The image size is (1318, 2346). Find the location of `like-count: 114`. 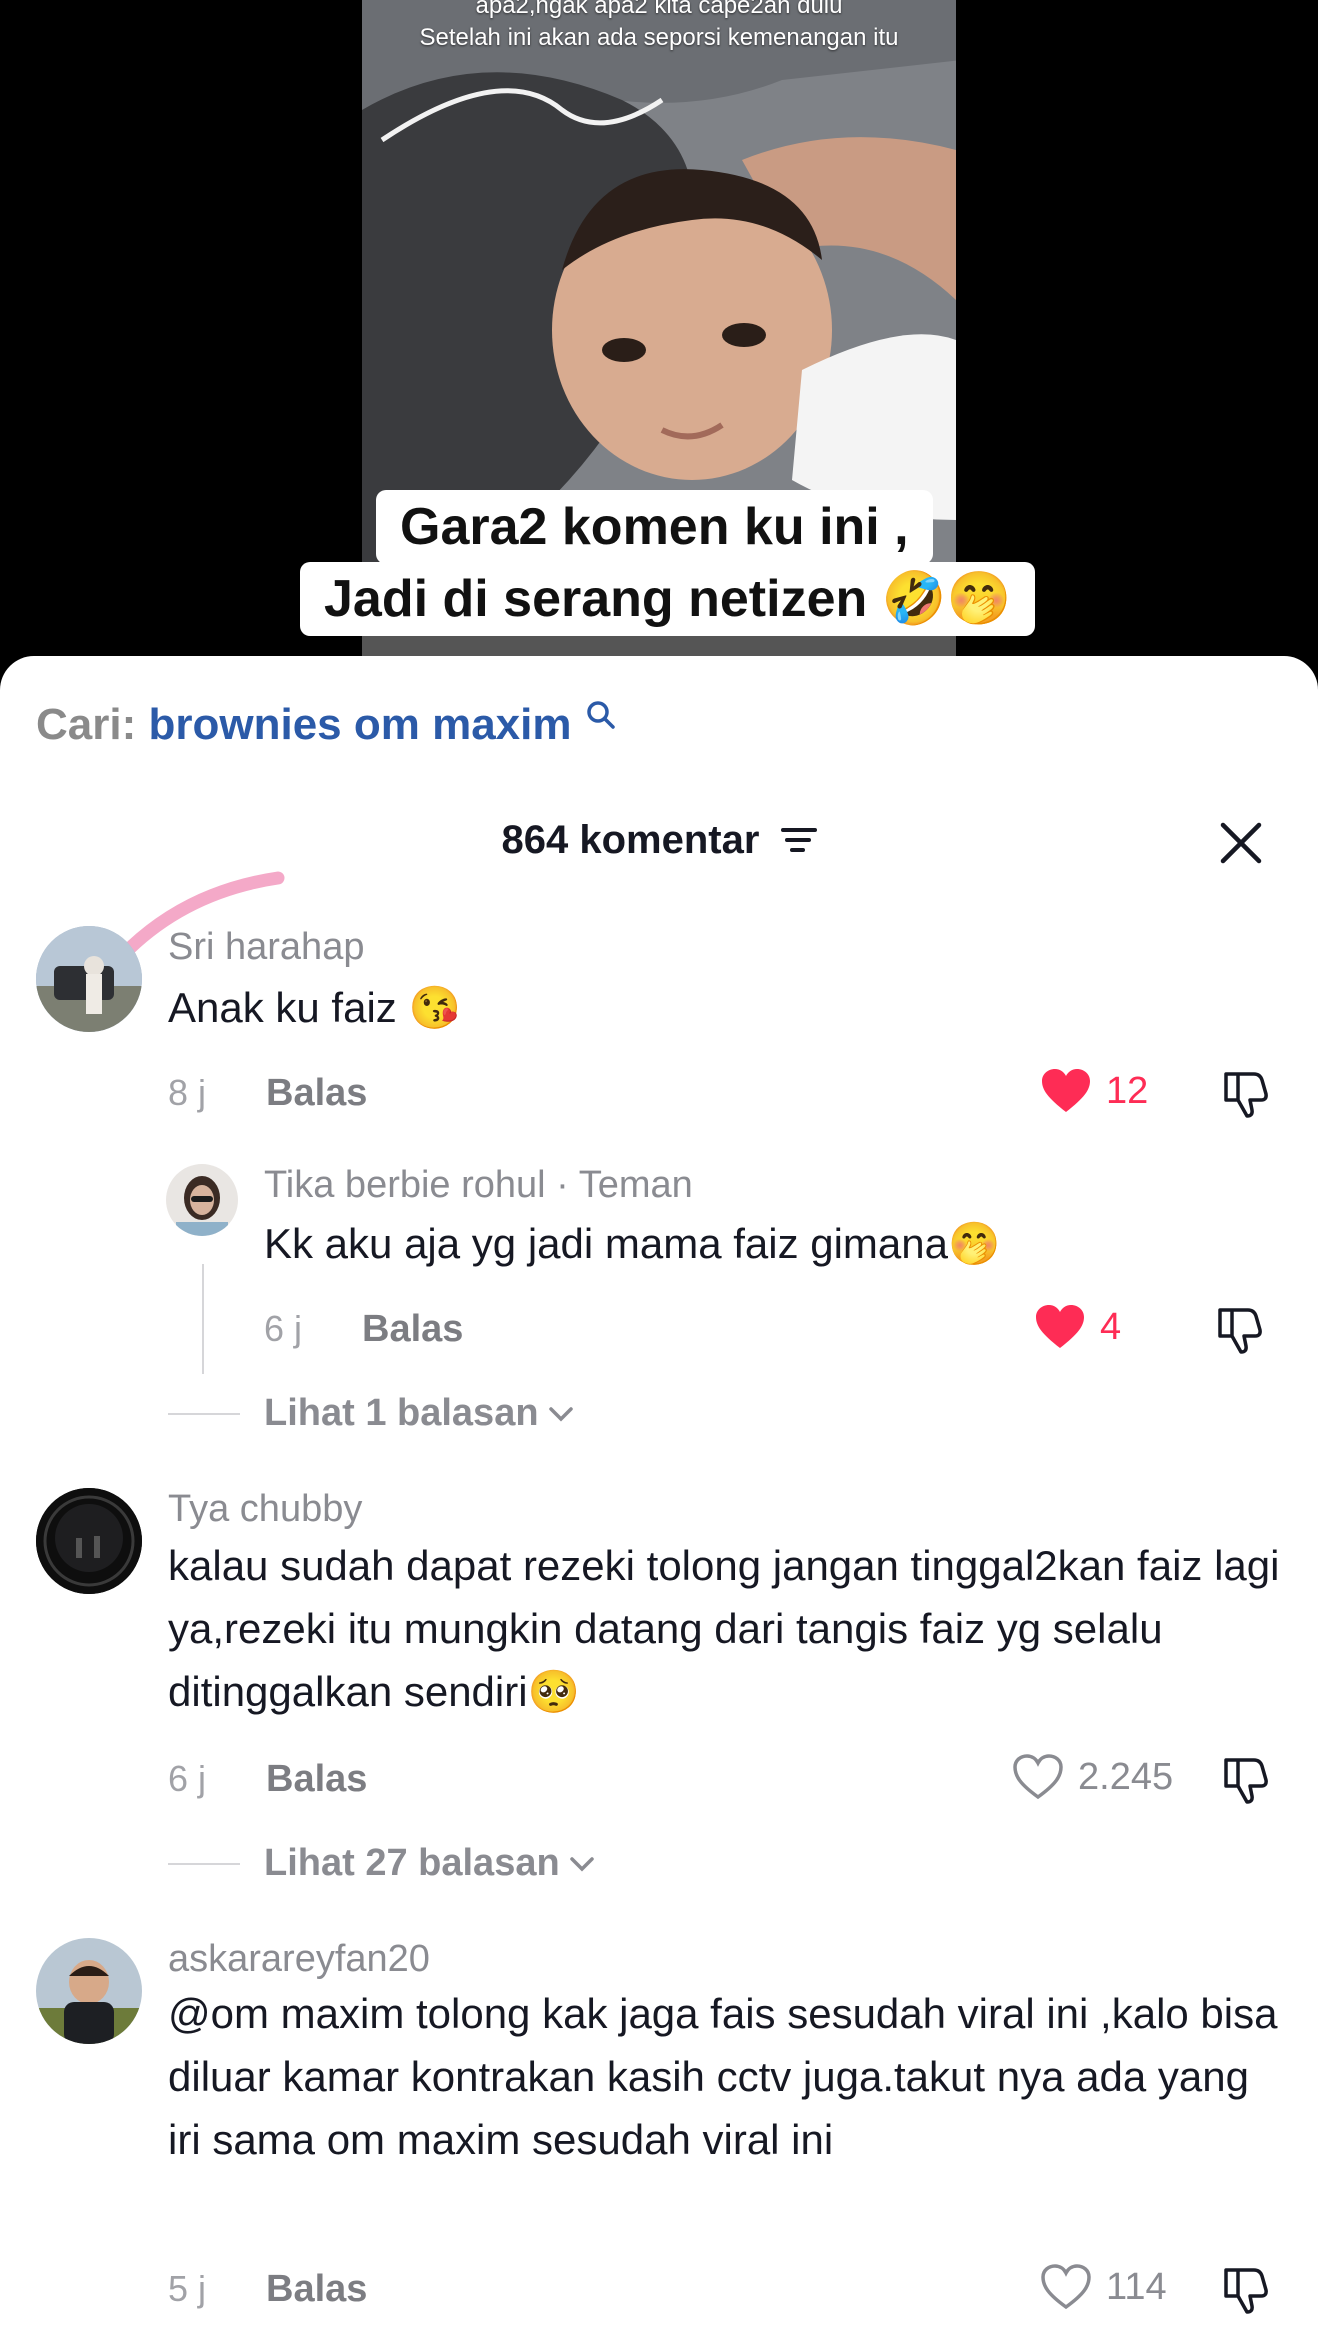

like-count: 114 is located at coordinates (1136, 2286).